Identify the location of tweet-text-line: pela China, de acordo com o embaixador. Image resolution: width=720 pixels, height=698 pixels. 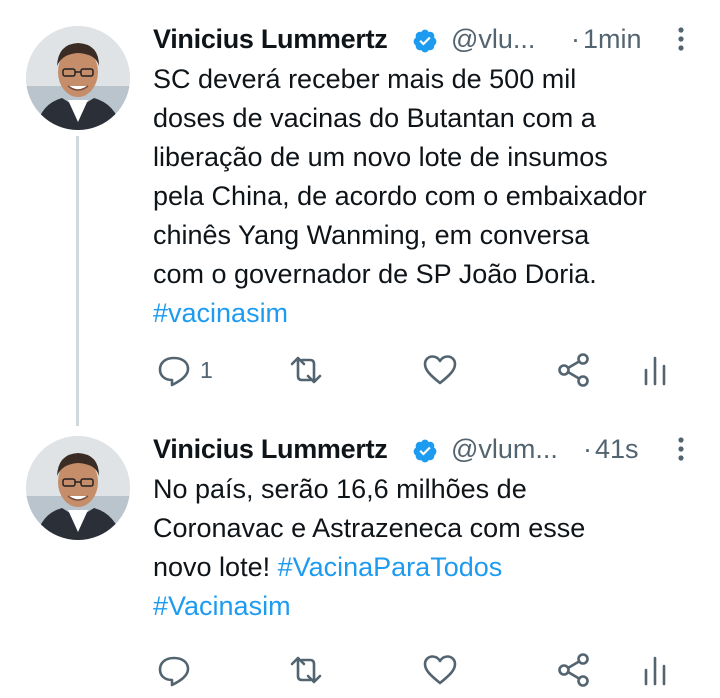
(400, 196).